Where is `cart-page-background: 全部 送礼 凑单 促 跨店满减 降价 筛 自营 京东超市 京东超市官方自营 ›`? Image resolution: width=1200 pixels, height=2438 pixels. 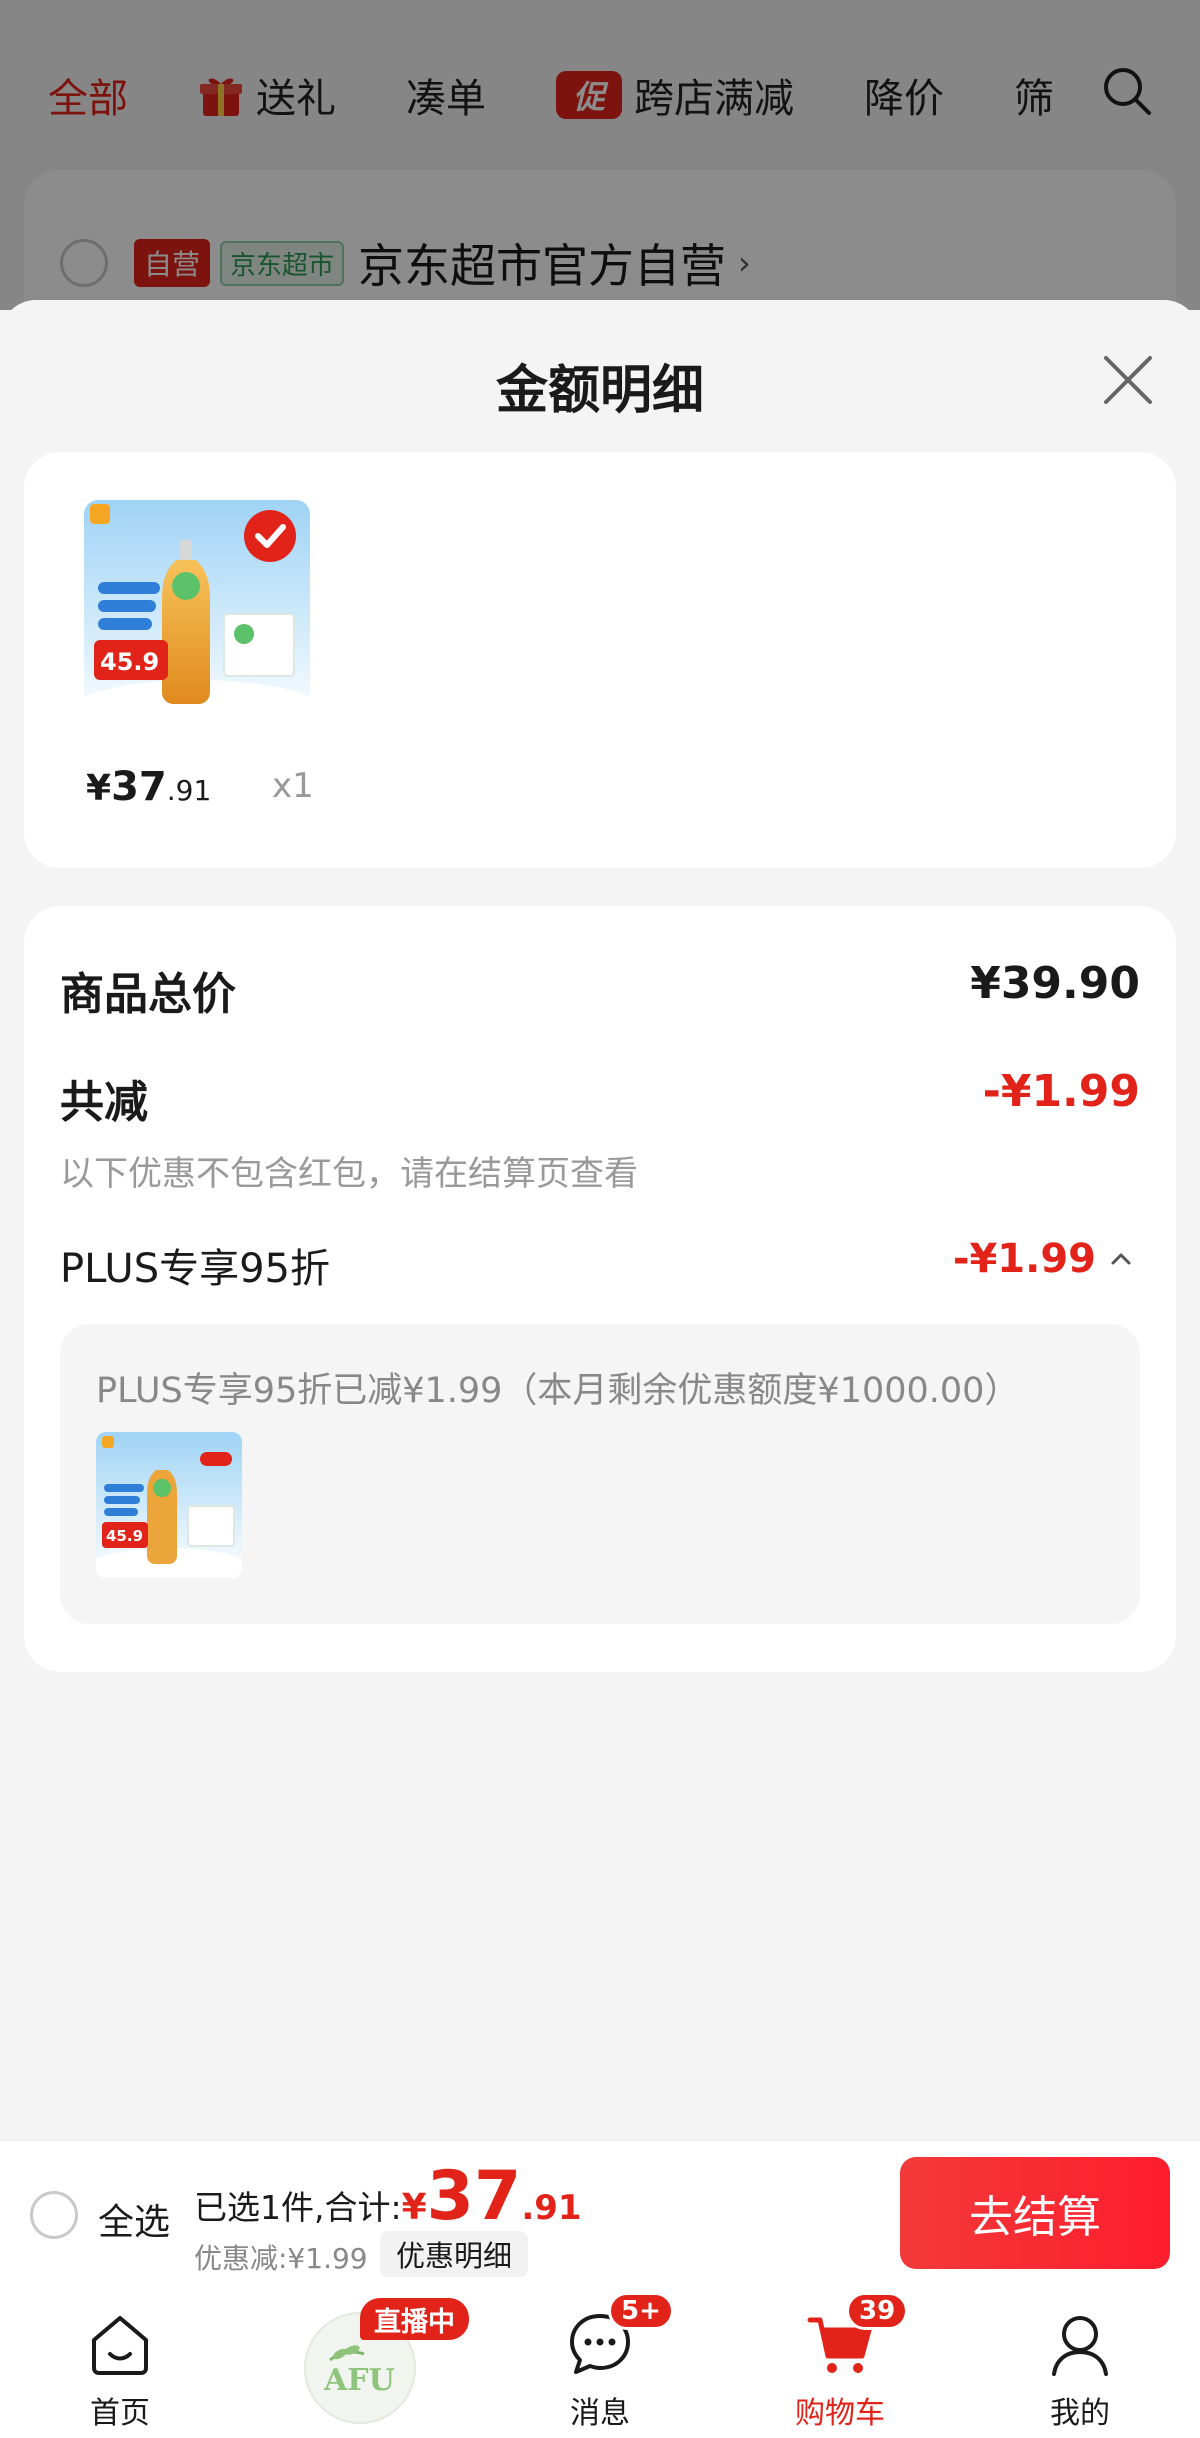 cart-page-background: 全部 送礼 凑单 促 跨店满减 降价 筛 自营 京东超市 京东超市官方自营 › is located at coordinates (600, 175).